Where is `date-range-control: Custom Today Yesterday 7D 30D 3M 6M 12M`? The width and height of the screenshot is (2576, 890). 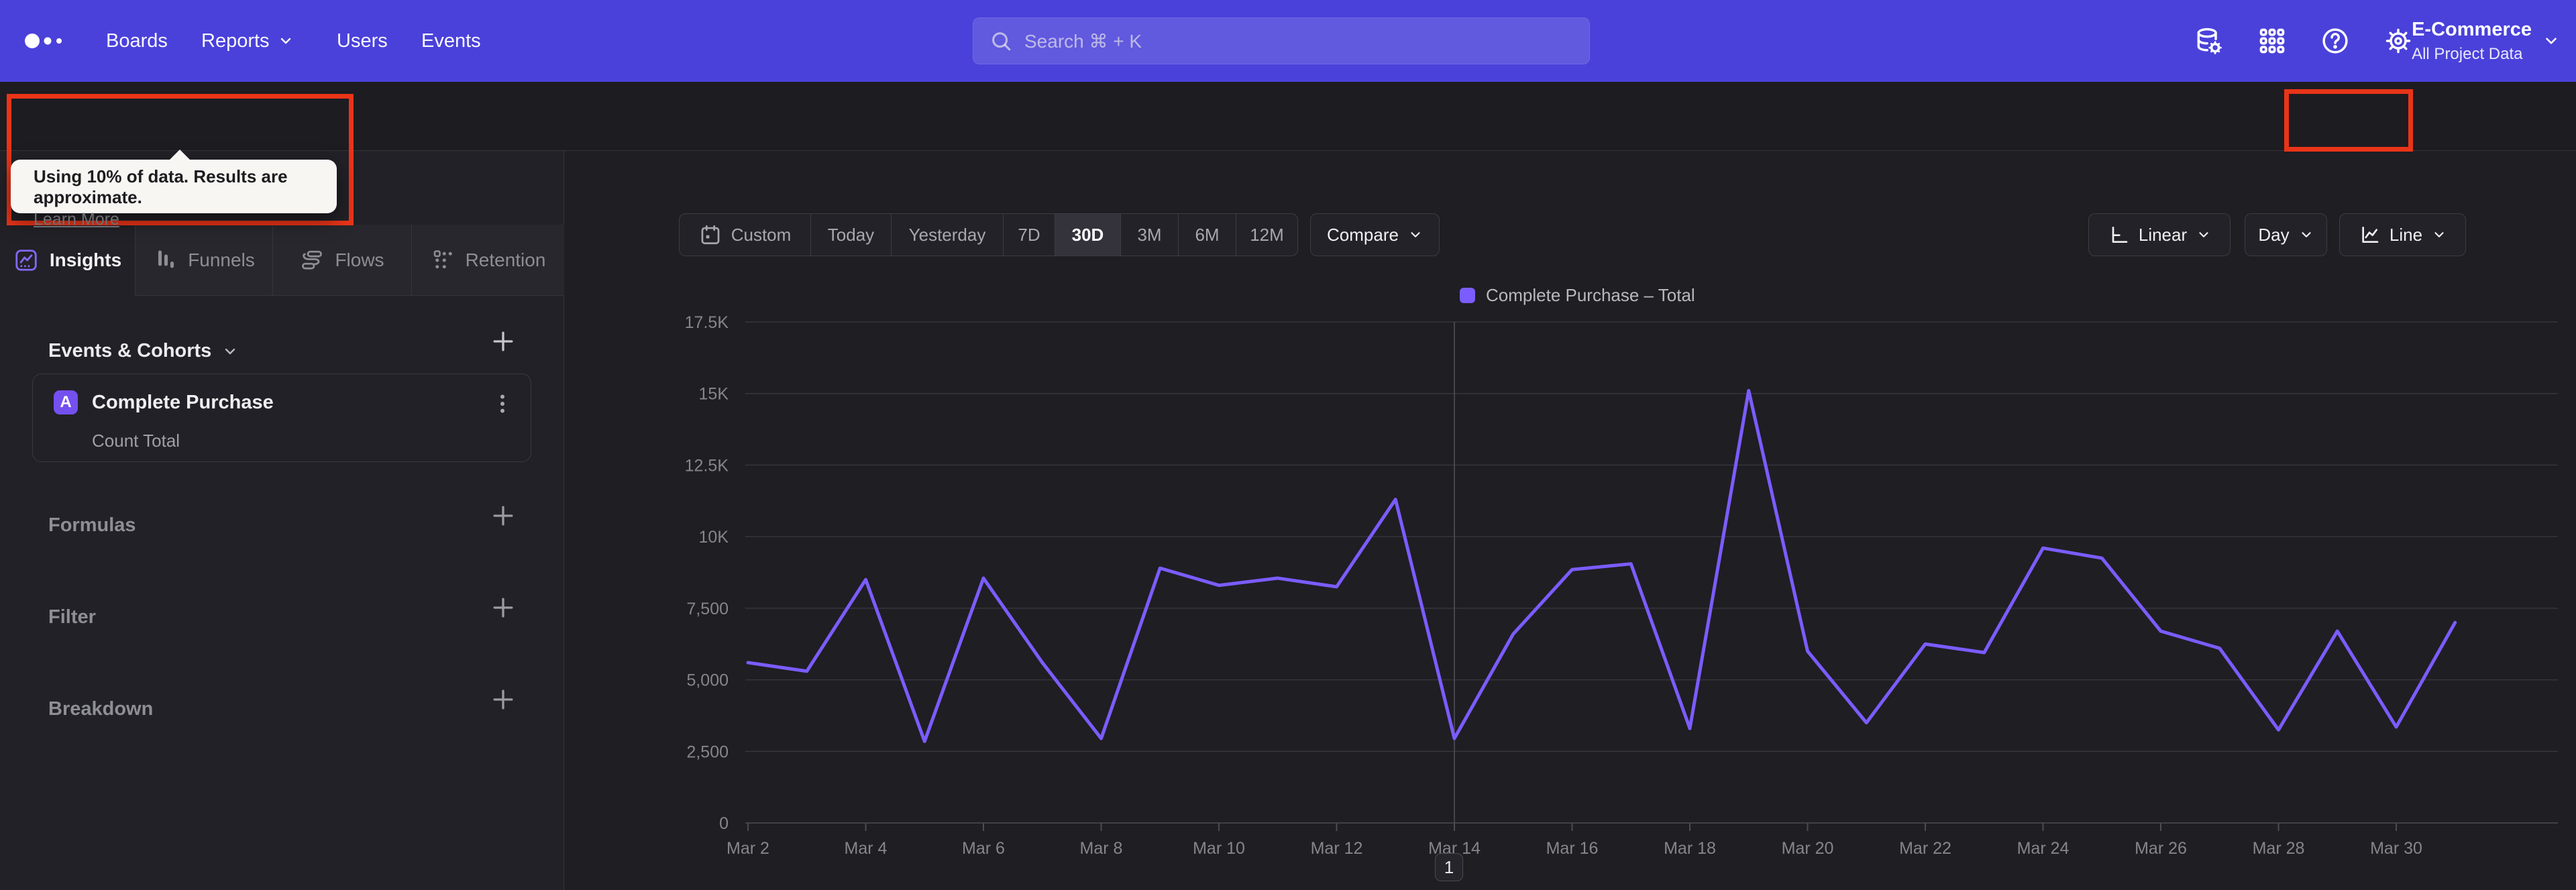
date-range-control: Custom Today Yesterday 7D 30D 3M 6M 12M is located at coordinates (988, 234).